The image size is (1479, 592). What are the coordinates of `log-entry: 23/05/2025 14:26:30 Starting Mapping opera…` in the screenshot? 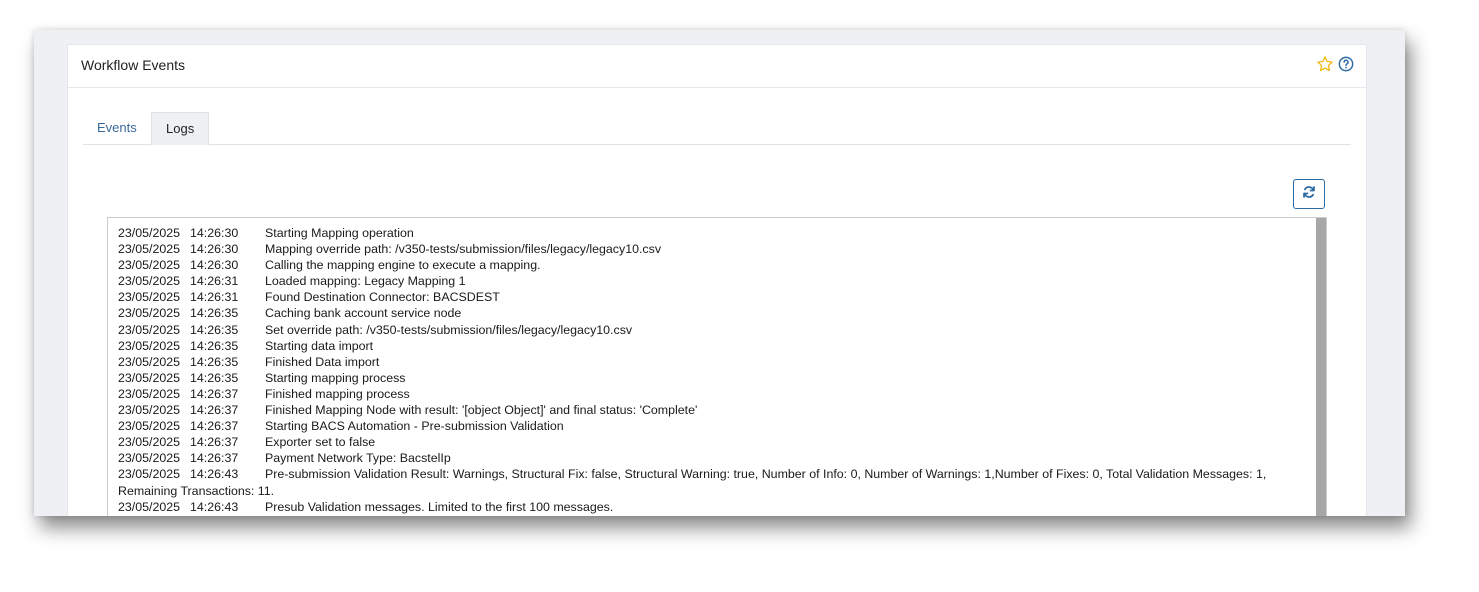 It's located at (710, 233).